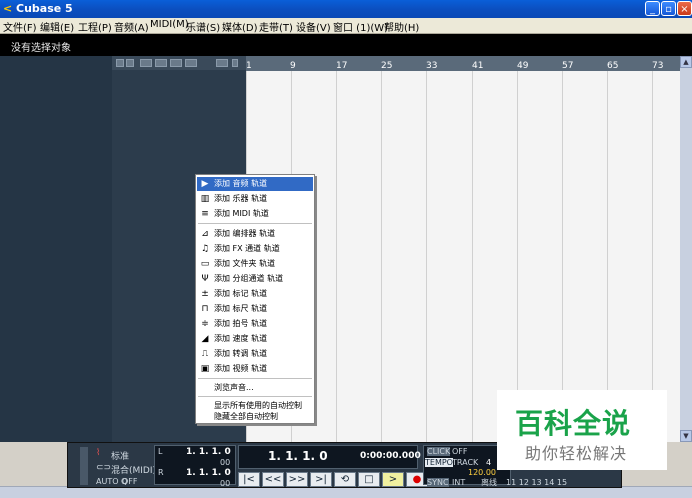 The width and height of the screenshot is (692, 498). I want to click on menu-edit: 编辑(E), so click(57, 26).